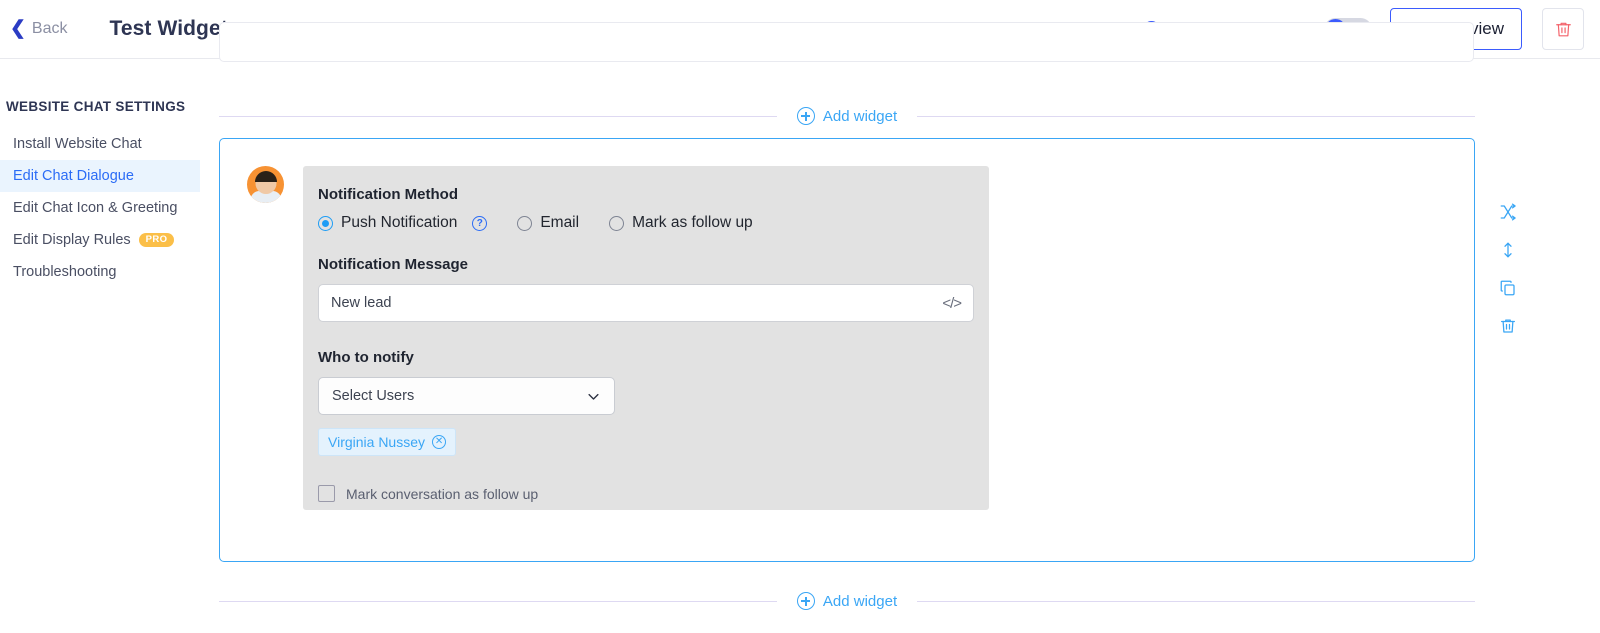 The image size is (1600, 633). Describe the element at coordinates (156, 240) in the screenshot. I see `pro-badge: PRO` at that location.